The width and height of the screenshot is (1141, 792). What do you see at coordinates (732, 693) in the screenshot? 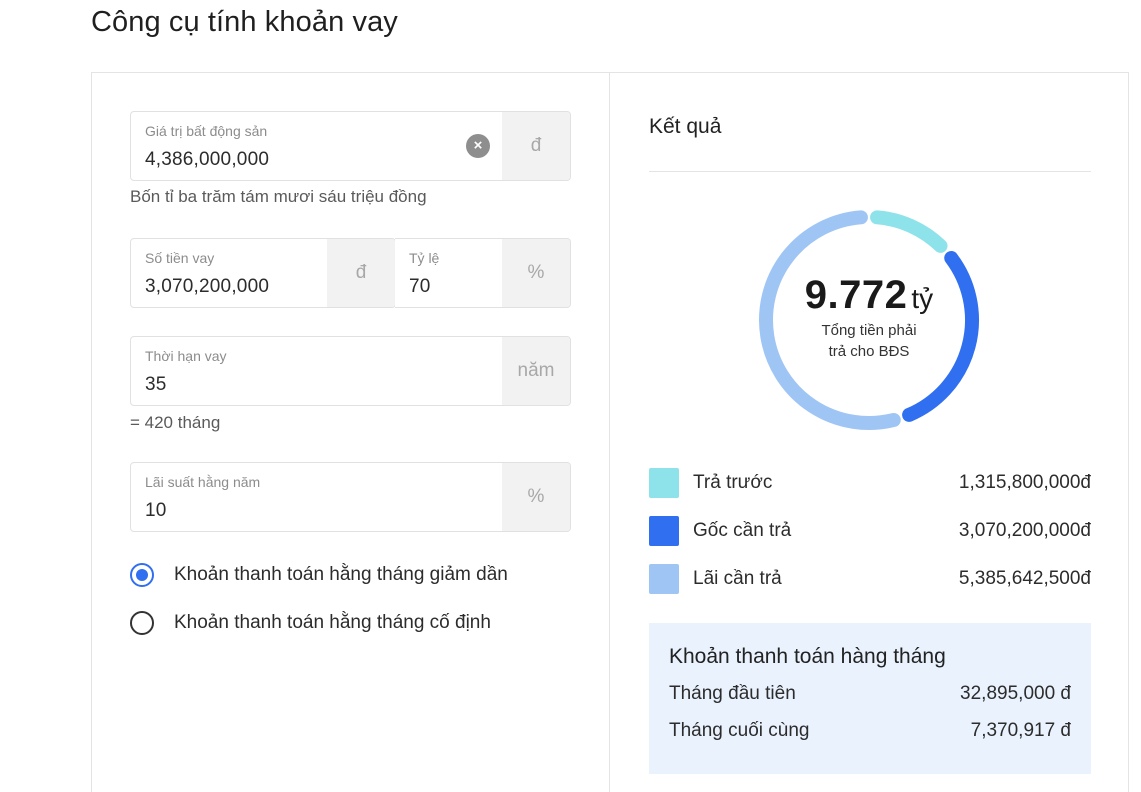
I see `first-month-label: Tháng đầu tiên` at bounding box center [732, 693].